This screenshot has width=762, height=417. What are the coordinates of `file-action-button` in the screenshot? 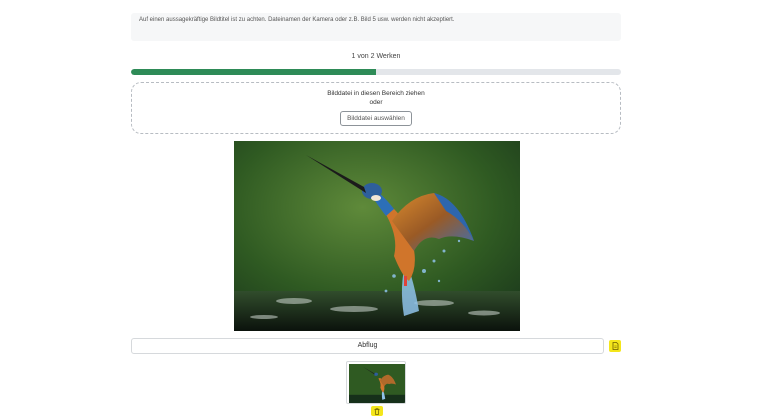 It's located at (615, 346).